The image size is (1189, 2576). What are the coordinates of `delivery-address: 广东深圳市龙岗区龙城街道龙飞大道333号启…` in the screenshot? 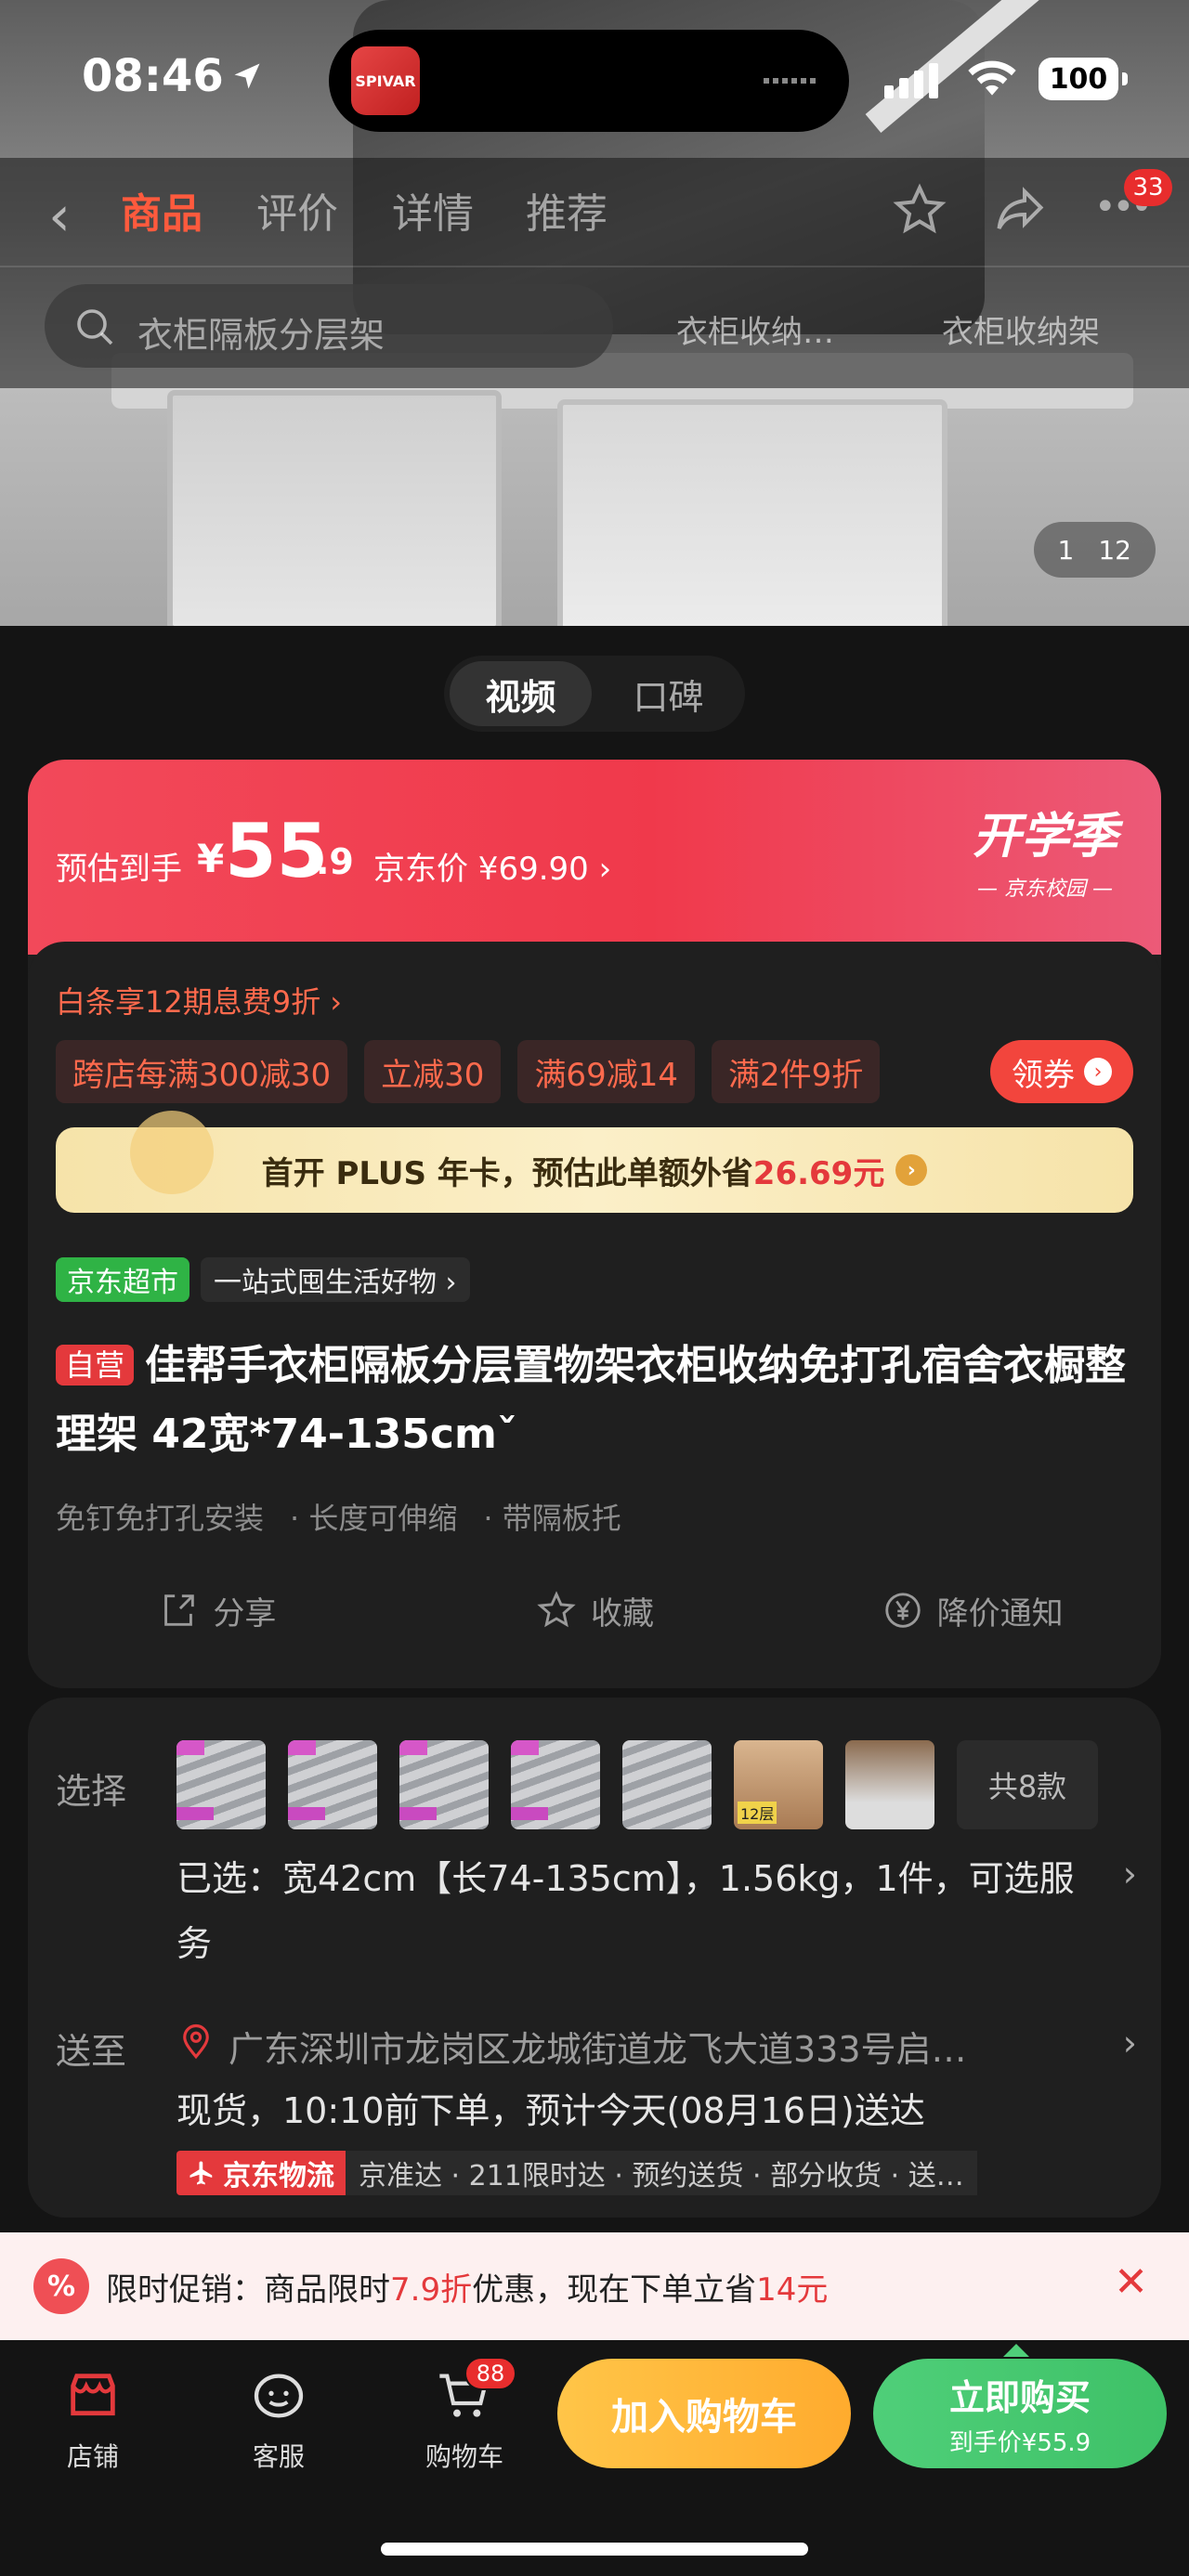 It's located at (641, 2046).